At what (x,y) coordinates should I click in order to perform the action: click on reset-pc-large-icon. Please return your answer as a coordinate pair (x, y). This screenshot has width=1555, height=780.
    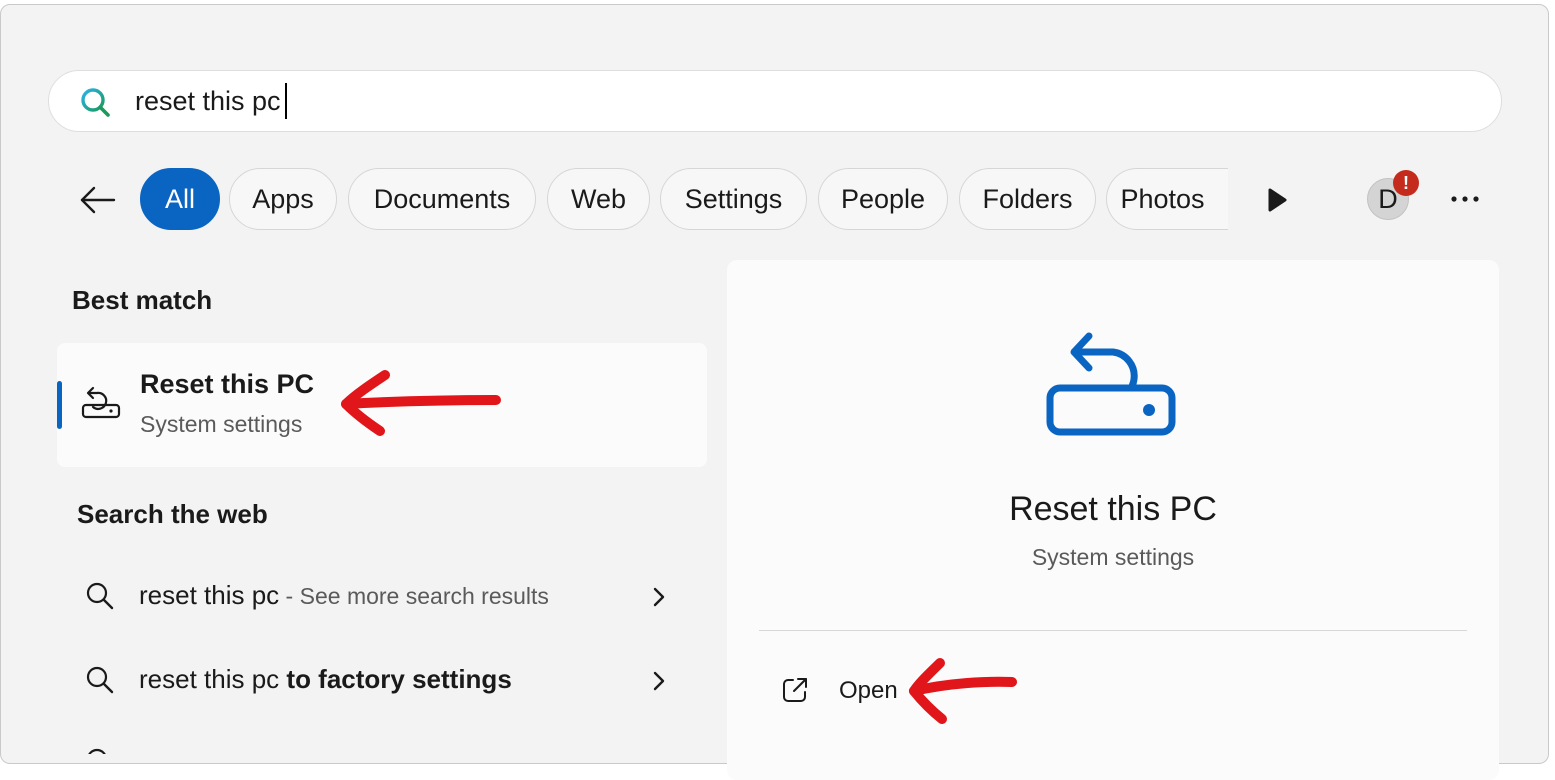
    Looking at the image, I should click on (1111, 384).